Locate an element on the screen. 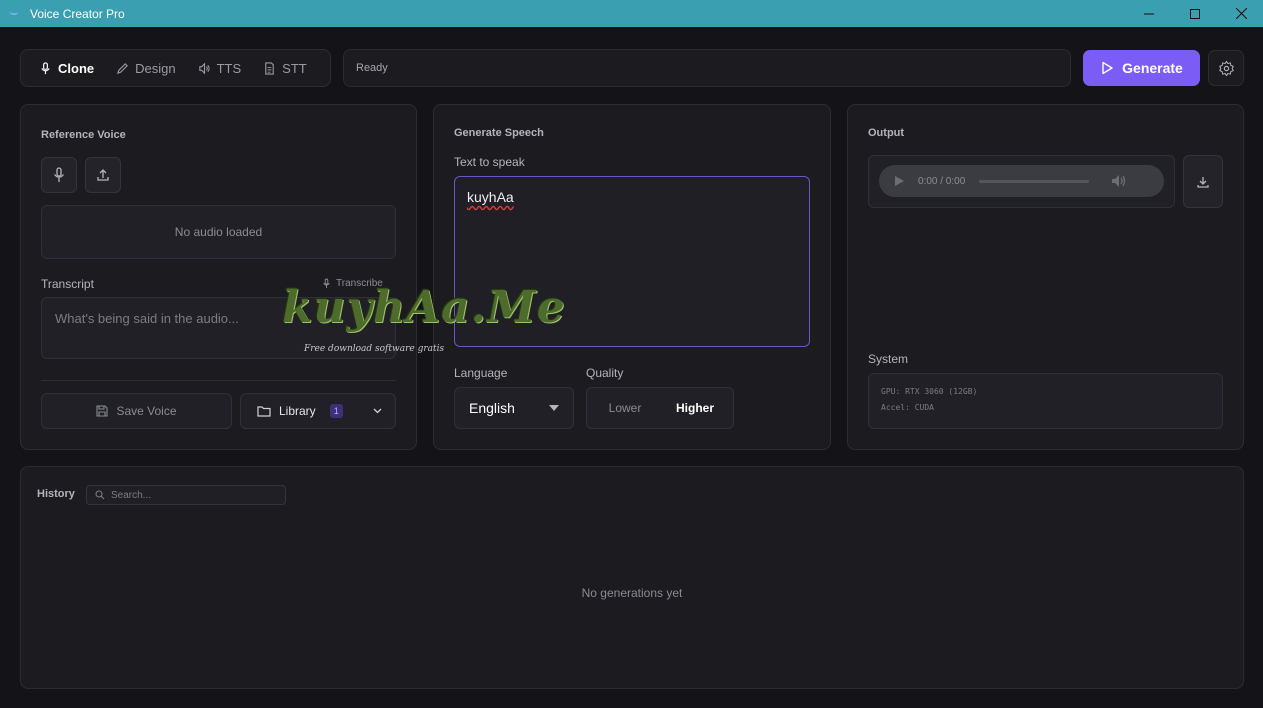 The width and height of the screenshot is (1263, 708). text-to-speak-input: kuyhAa is located at coordinates (632, 261).